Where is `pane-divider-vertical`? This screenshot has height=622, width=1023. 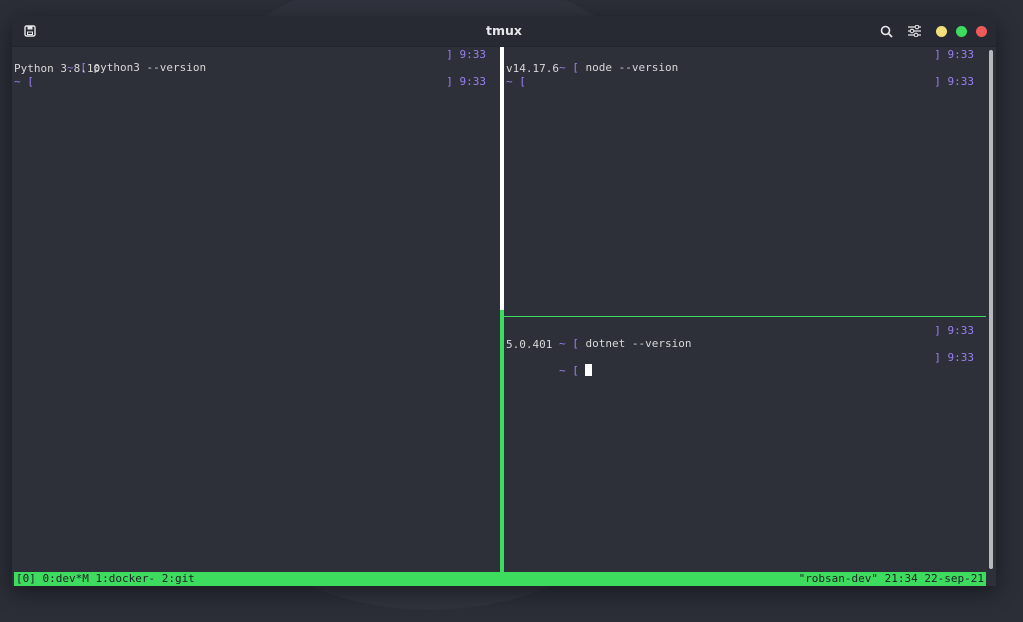
pane-divider-vertical is located at coordinates (502, 178).